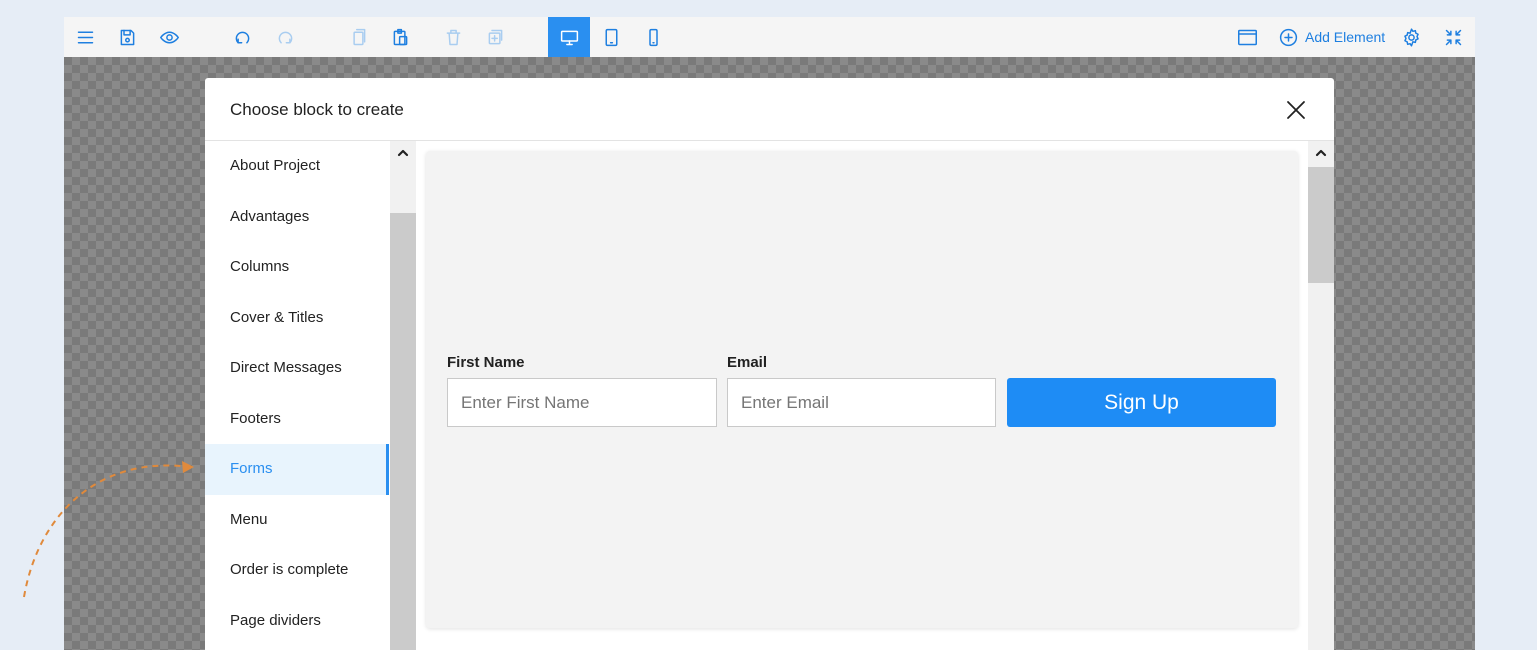  I want to click on collapse-button, so click(1453, 37).